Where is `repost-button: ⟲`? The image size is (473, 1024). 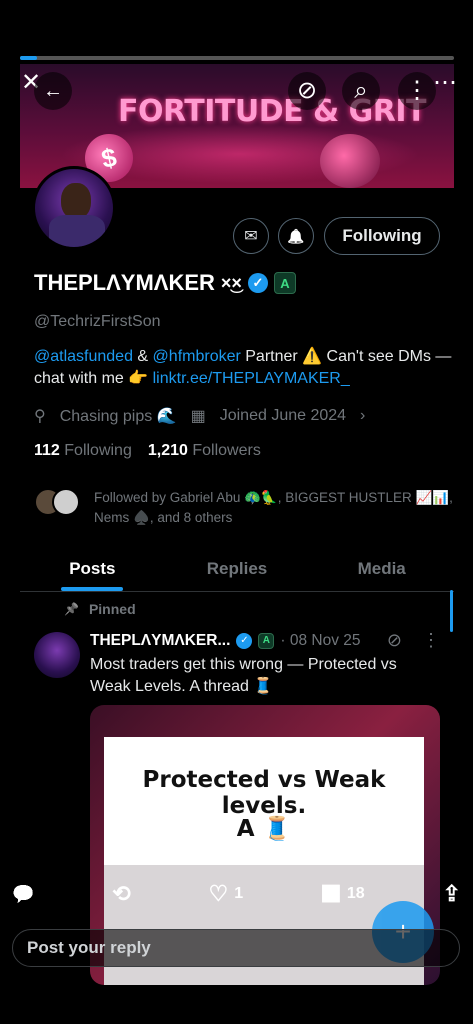 repost-button: ⟲ is located at coordinates (121, 894).